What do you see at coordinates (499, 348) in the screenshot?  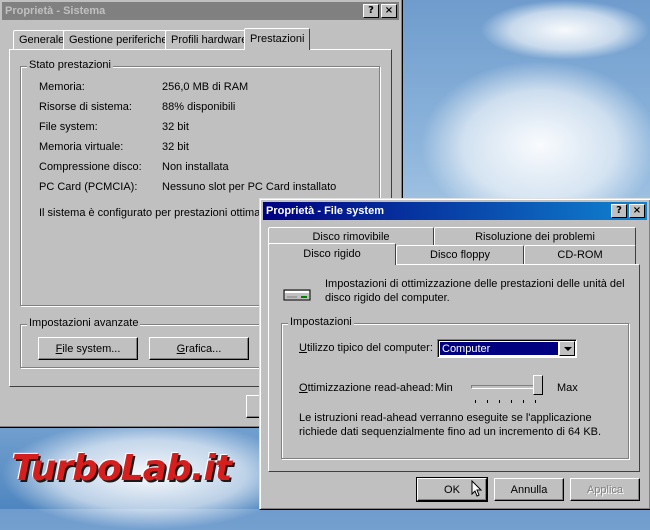 I see `usage-select-value: Computer` at bounding box center [499, 348].